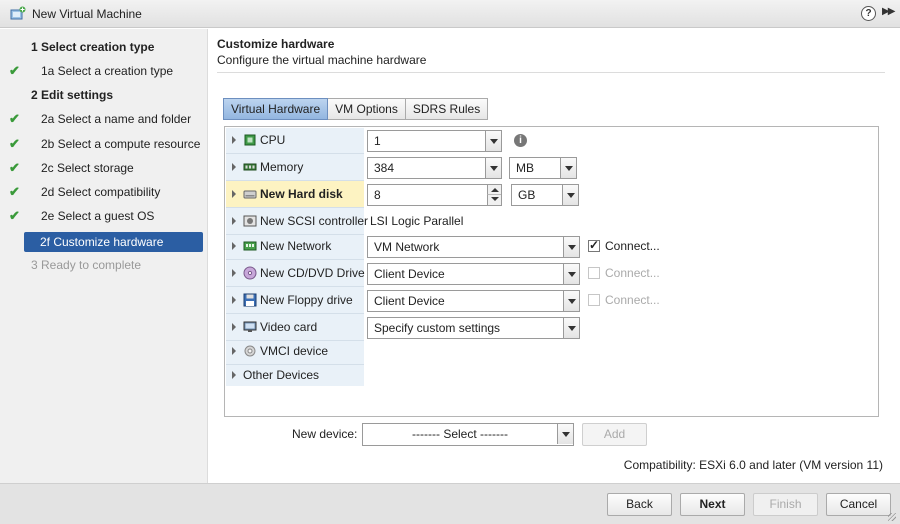 This screenshot has height=524, width=900. Describe the element at coordinates (892, 517) in the screenshot. I see `resize-grip-icon` at that location.